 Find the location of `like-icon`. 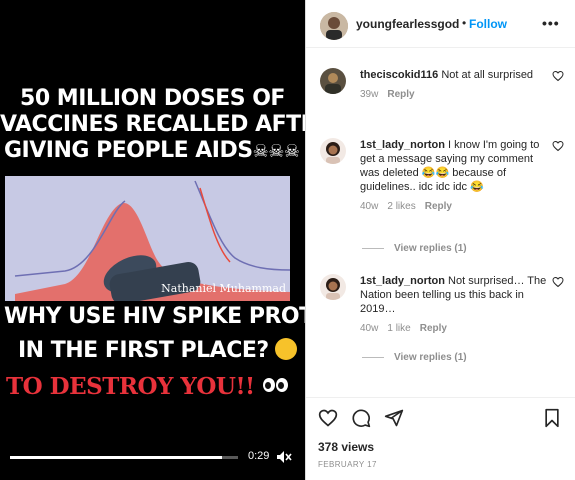

like-icon is located at coordinates (328, 418).